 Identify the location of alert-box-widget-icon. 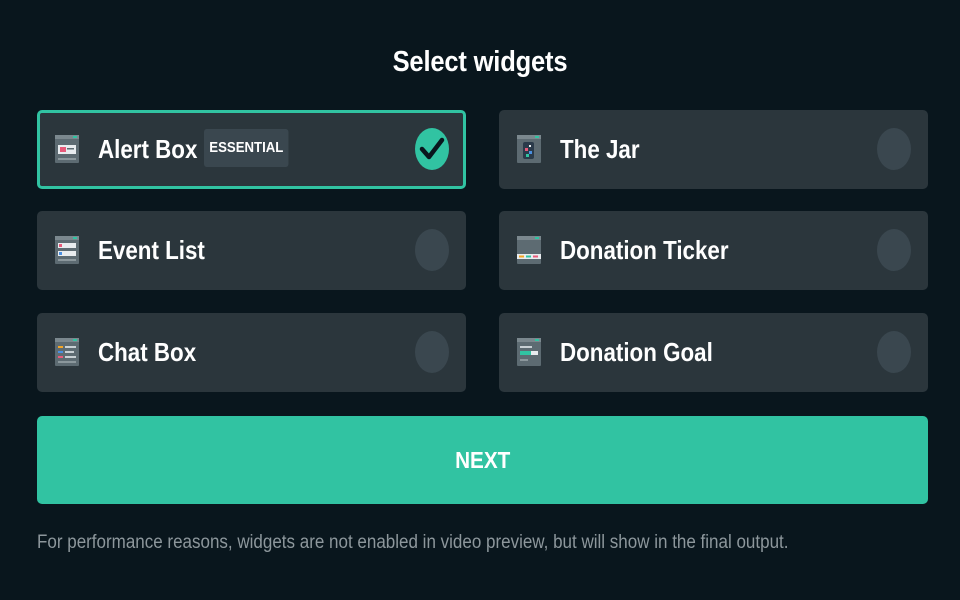
(67, 149).